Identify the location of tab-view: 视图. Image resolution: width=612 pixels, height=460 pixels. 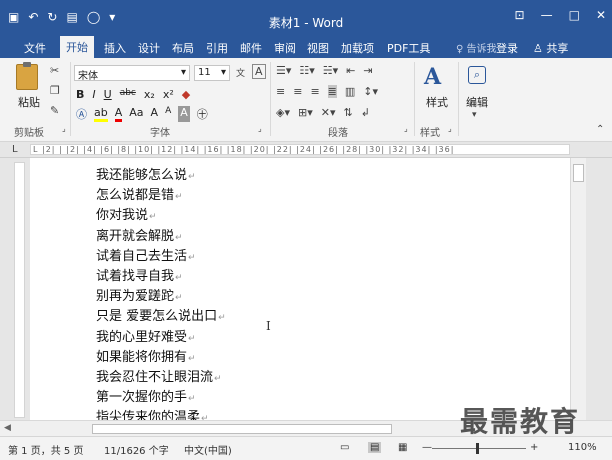
(318, 48).